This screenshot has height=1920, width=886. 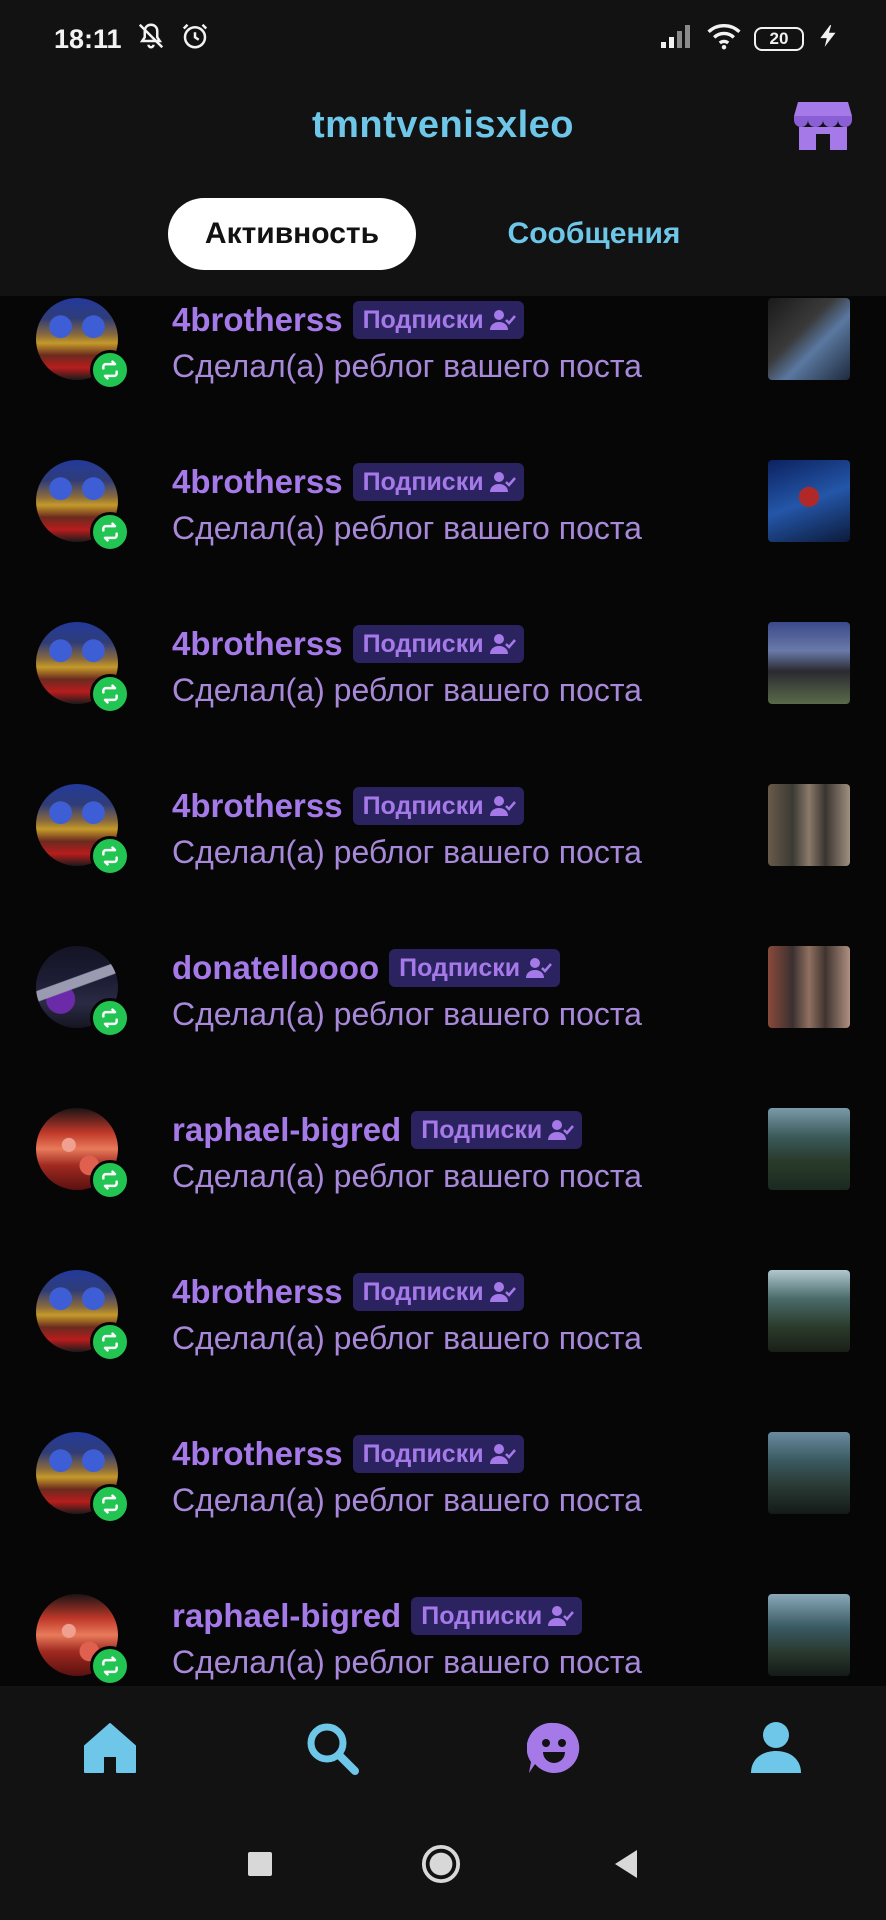 What do you see at coordinates (594, 234) in the screenshot?
I see `tab-messages: Сообщения` at bounding box center [594, 234].